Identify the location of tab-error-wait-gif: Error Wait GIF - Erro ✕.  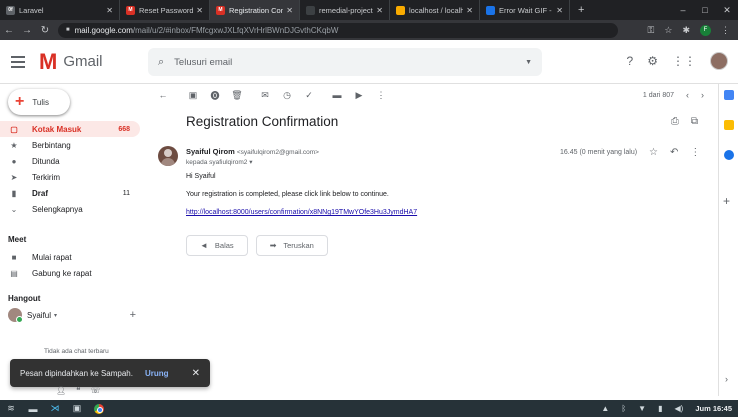
(525, 10).